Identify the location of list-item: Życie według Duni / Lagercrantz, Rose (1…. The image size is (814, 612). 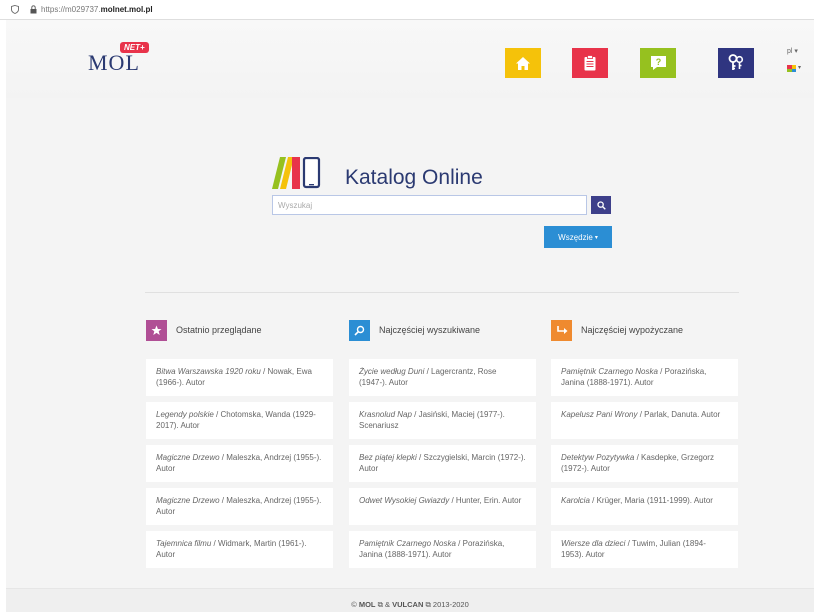
(442, 377).